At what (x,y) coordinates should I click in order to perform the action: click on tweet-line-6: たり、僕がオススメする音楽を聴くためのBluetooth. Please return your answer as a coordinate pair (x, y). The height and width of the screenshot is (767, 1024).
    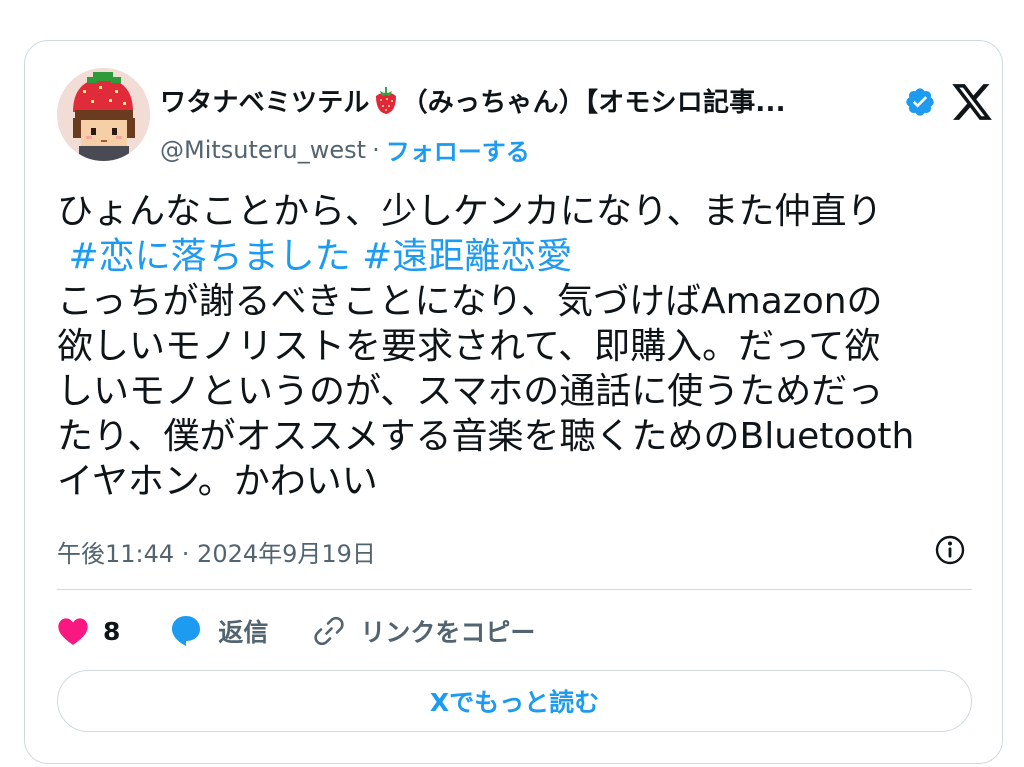
    Looking at the image, I should click on (486, 436).